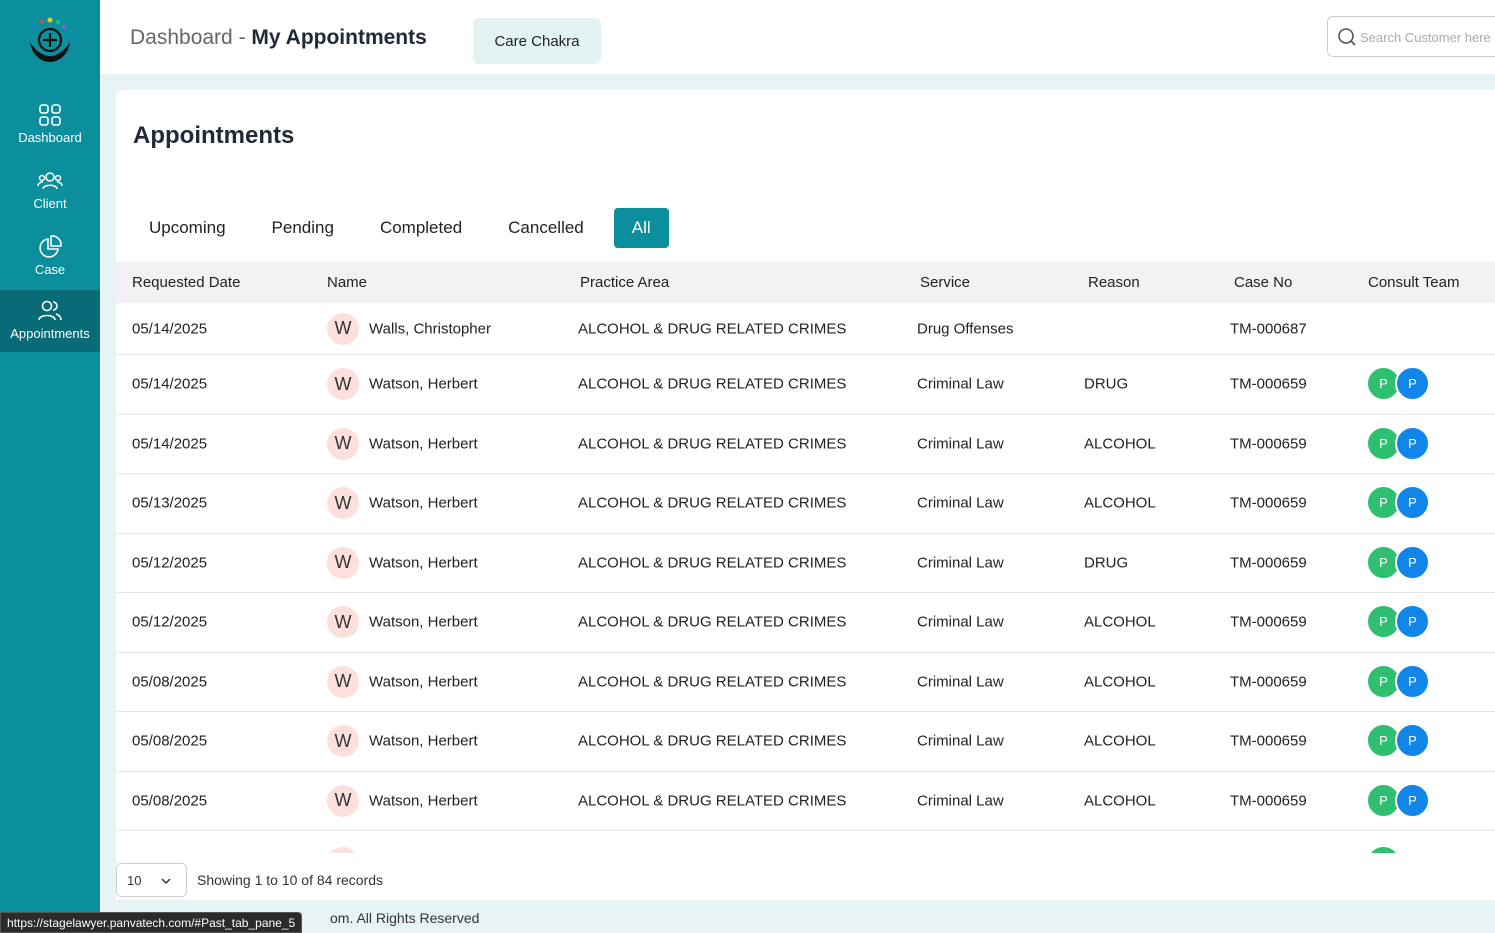 The width and height of the screenshot is (1495, 933). I want to click on breadcrumb-root: Dashboard, so click(181, 37).